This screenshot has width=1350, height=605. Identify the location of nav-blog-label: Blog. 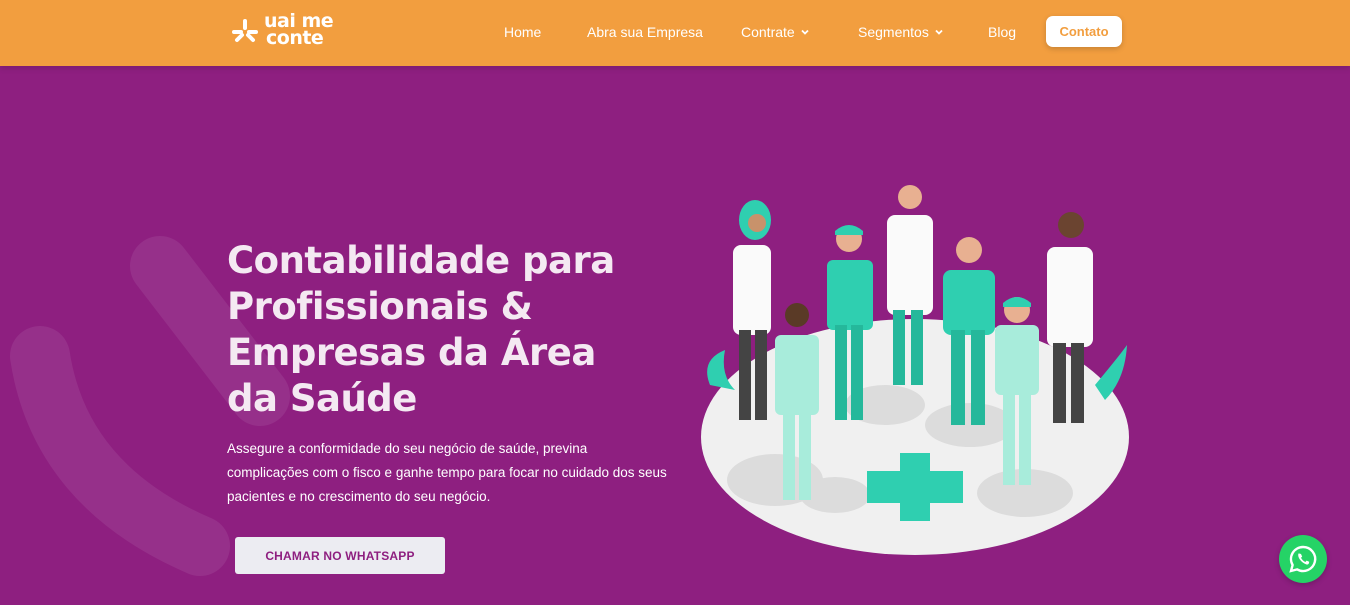
(1002, 32).